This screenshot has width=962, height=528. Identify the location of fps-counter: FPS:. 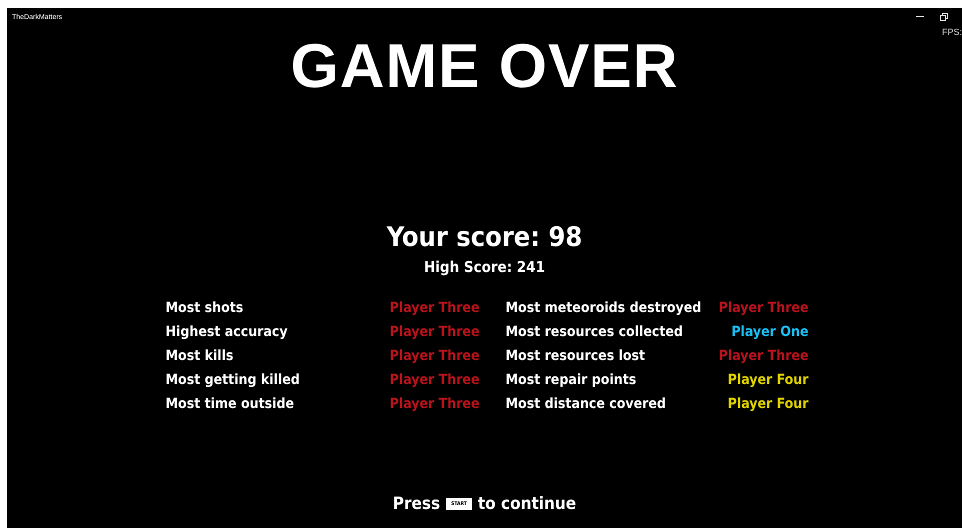
(952, 32).